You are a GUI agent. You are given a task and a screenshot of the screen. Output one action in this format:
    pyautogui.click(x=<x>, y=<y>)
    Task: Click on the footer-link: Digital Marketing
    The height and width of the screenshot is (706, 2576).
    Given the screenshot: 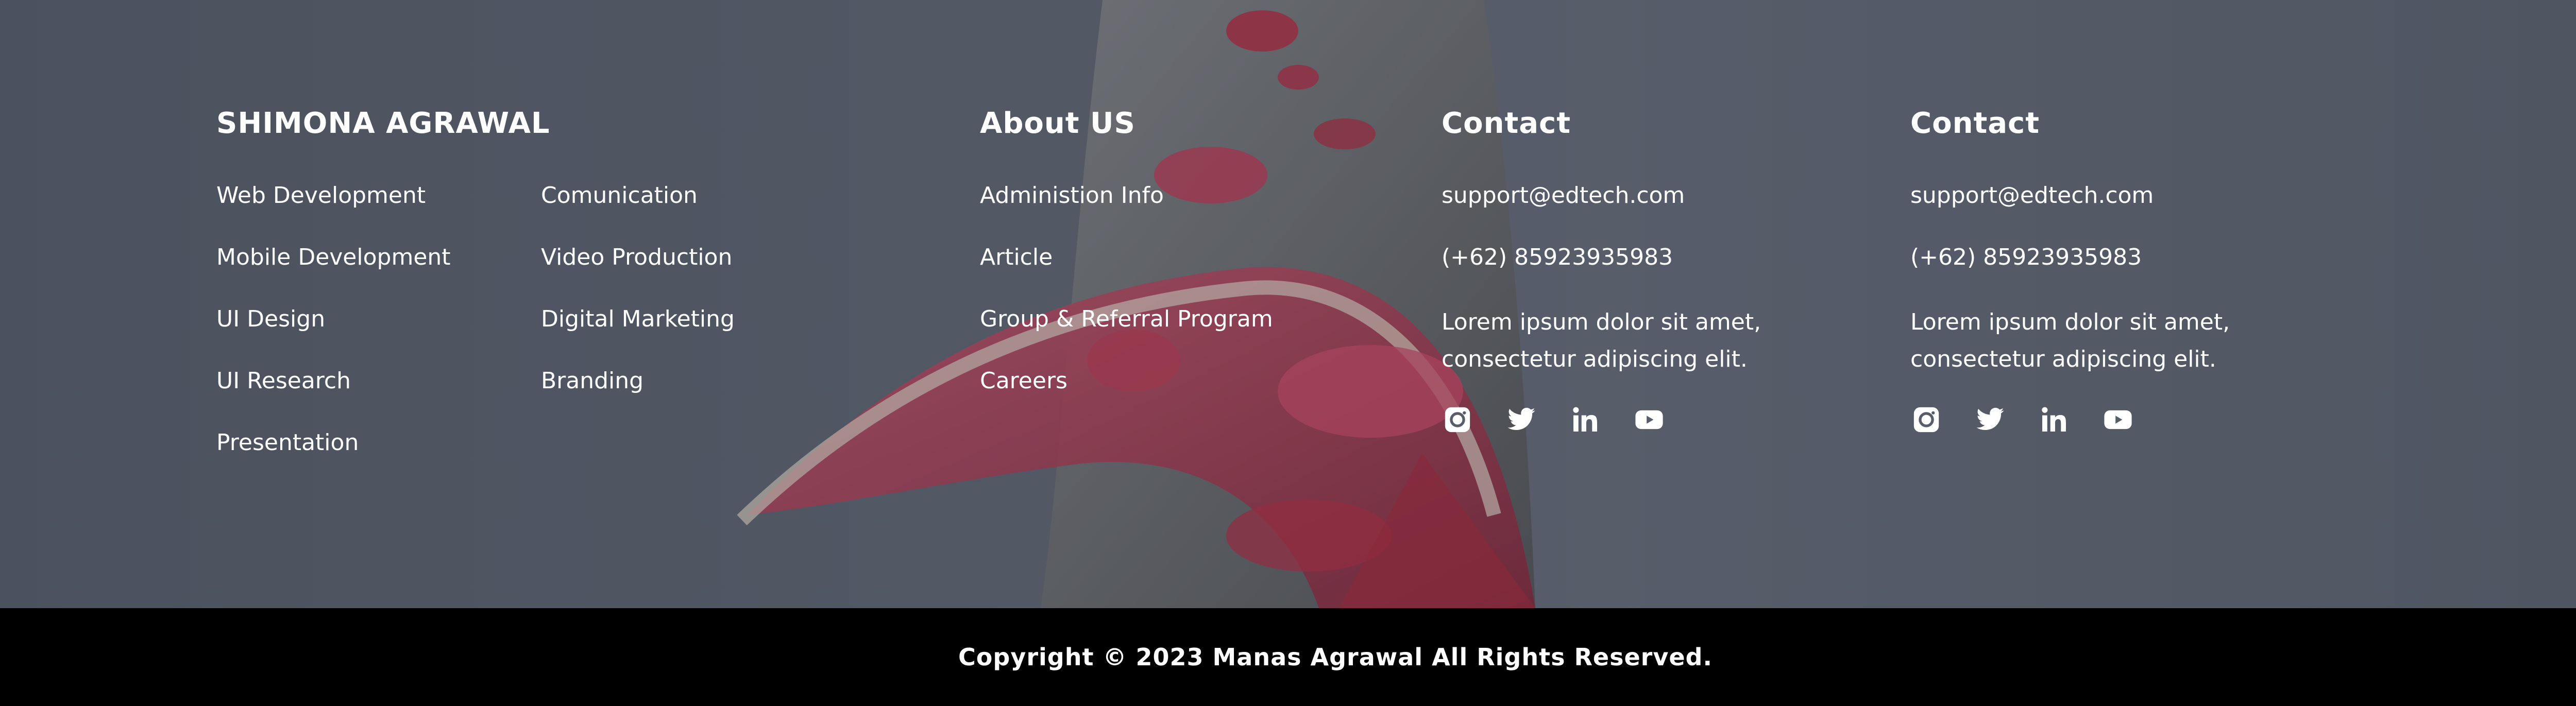 What is the action you would take?
    pyautogui.click(x=638, y=335)
    